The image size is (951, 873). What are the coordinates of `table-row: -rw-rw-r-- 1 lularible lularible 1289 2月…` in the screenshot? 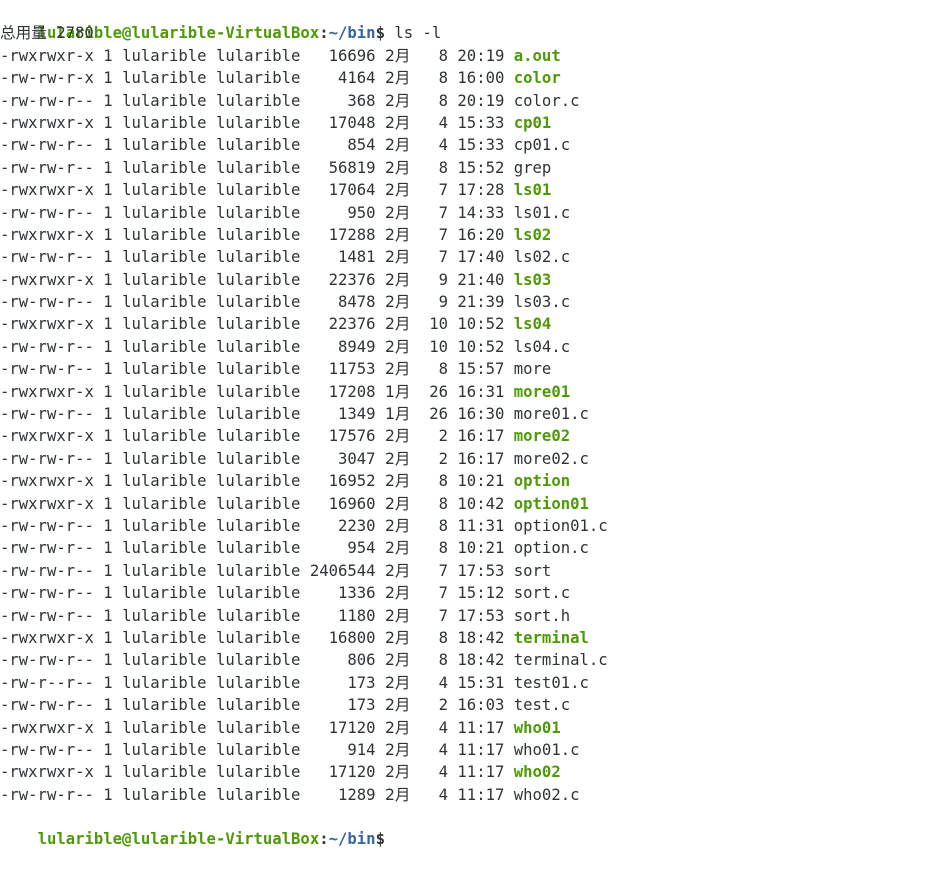 It's located at (475, 795).